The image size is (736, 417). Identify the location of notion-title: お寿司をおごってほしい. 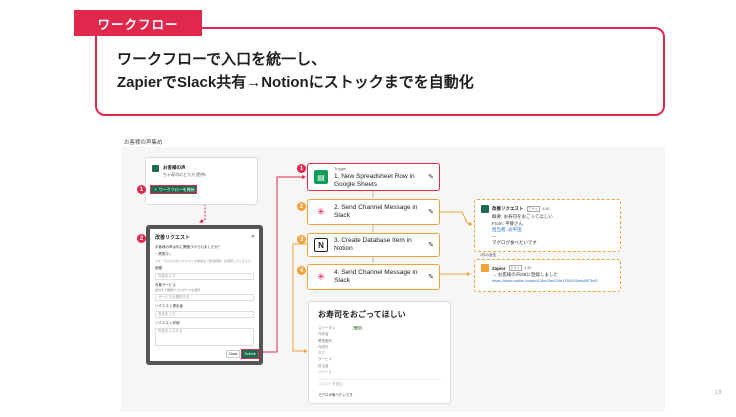
(362, 314).